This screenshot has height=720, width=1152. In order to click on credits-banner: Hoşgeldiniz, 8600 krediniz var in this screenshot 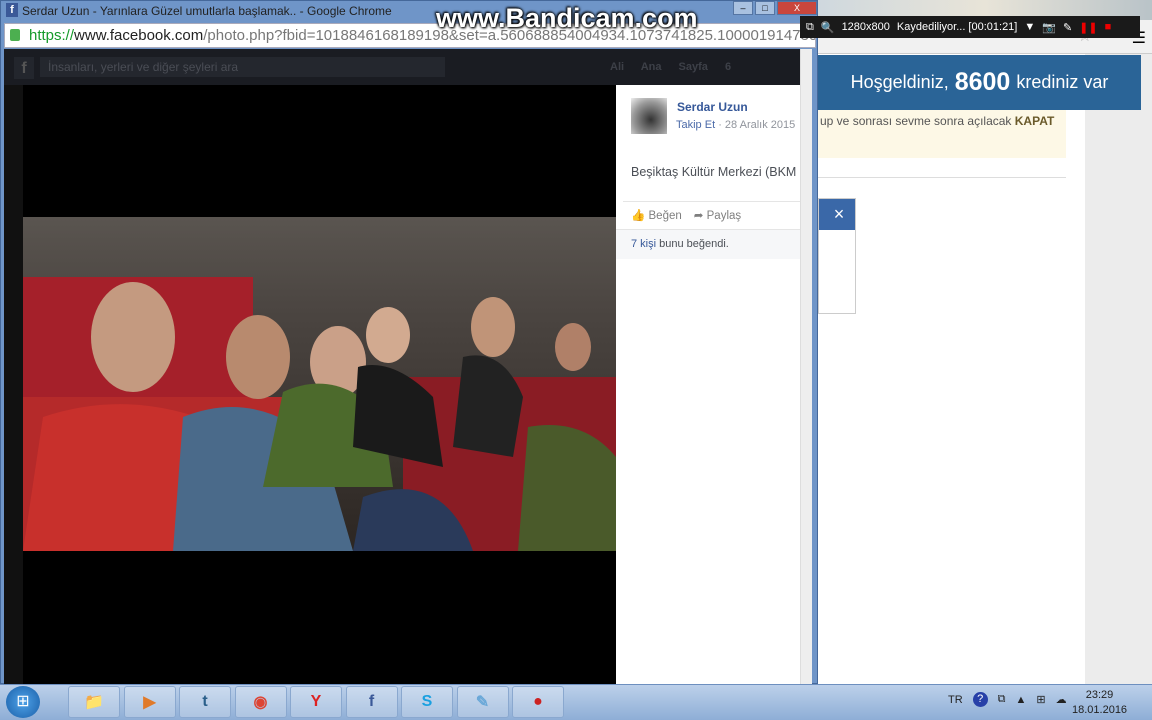, I will do `click(979, 82)`.